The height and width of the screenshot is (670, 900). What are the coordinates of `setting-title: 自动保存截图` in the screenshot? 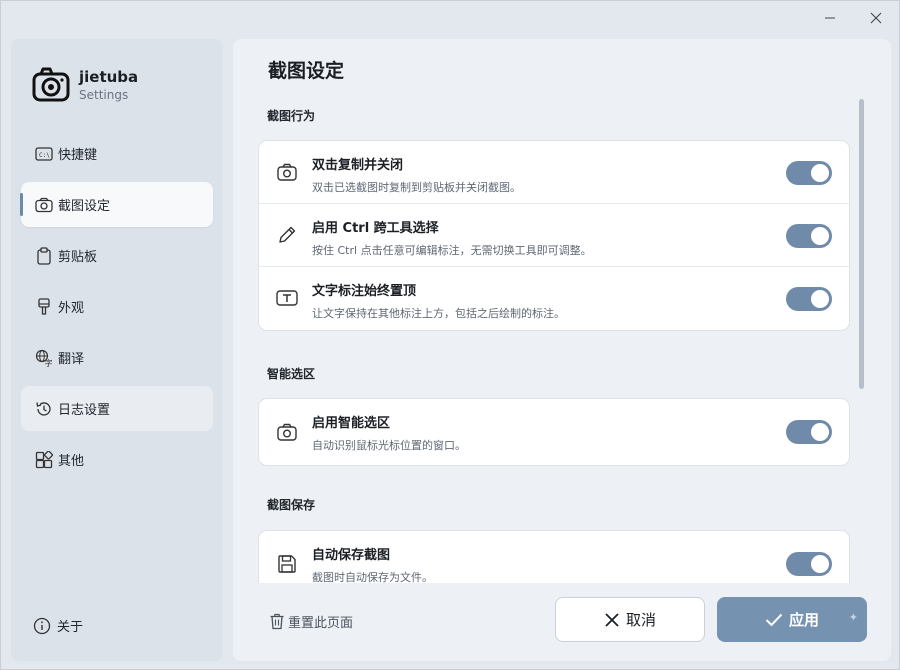 It's located at (351, 555).